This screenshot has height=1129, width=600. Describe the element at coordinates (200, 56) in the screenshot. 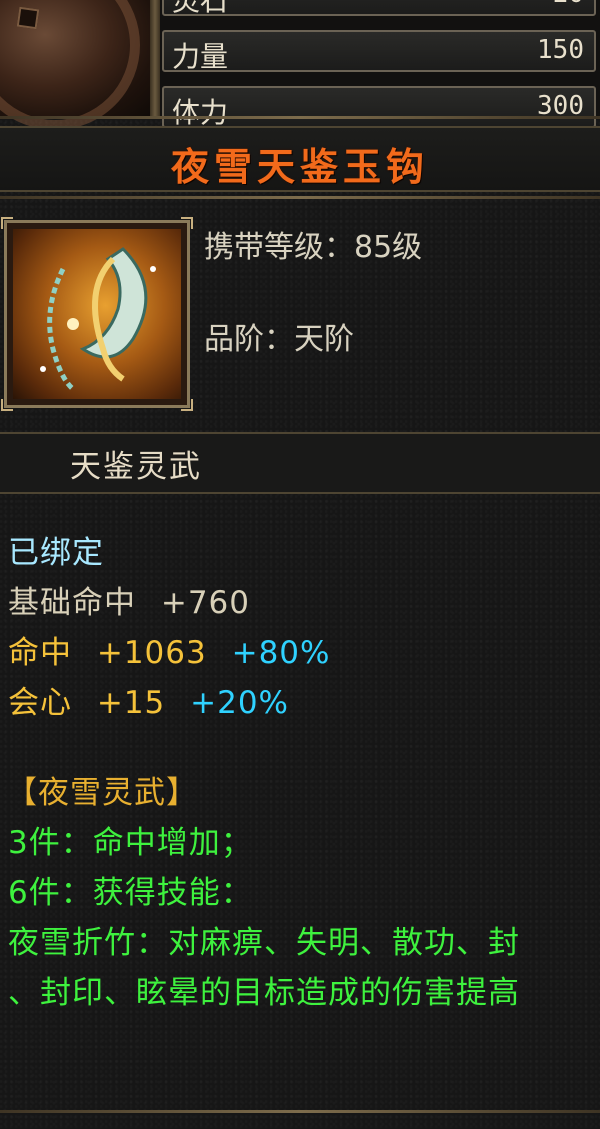

I see `stat-label: 力量` at that location.